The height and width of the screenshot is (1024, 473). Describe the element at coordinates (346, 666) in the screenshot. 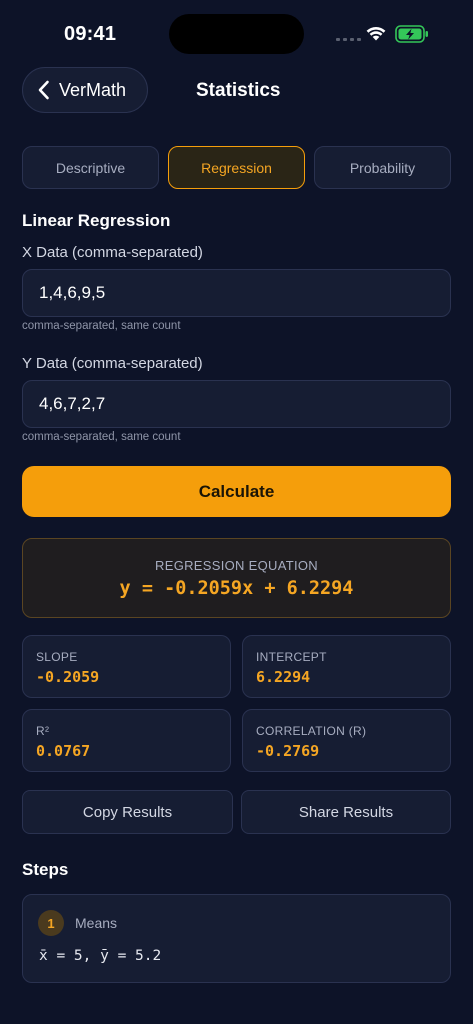

I see `intercept-card: INTERCEPT 6.2294` at that location.